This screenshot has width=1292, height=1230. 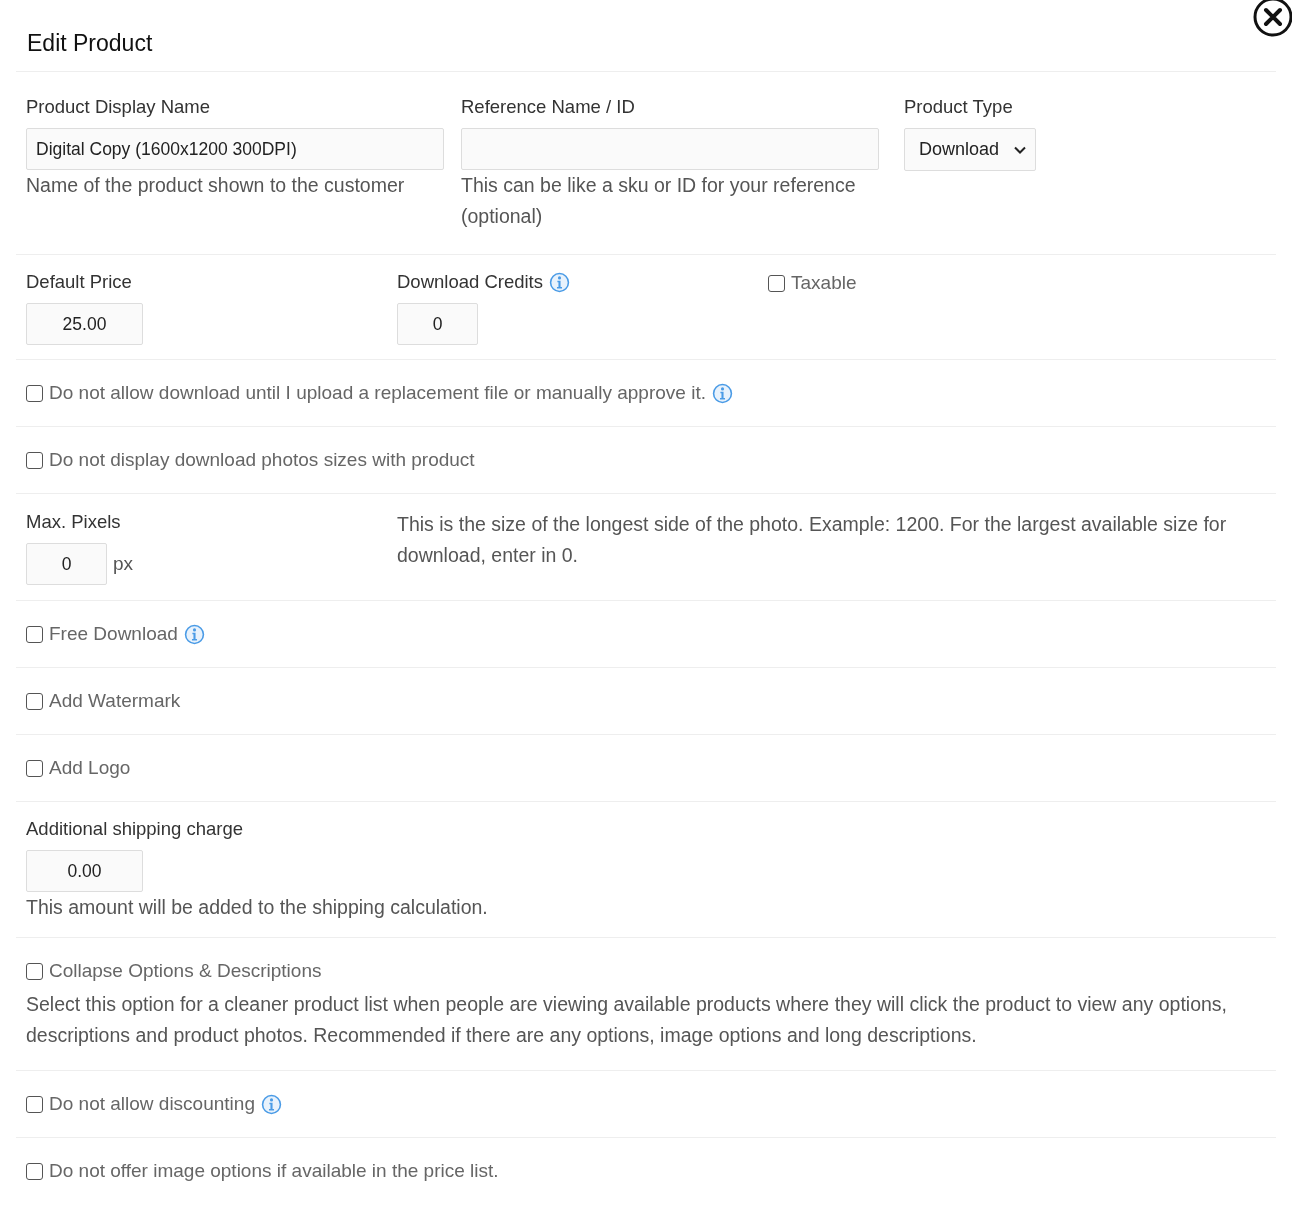 I want to click on field-label: Reference Name / ID, so click(x=548, y=107).